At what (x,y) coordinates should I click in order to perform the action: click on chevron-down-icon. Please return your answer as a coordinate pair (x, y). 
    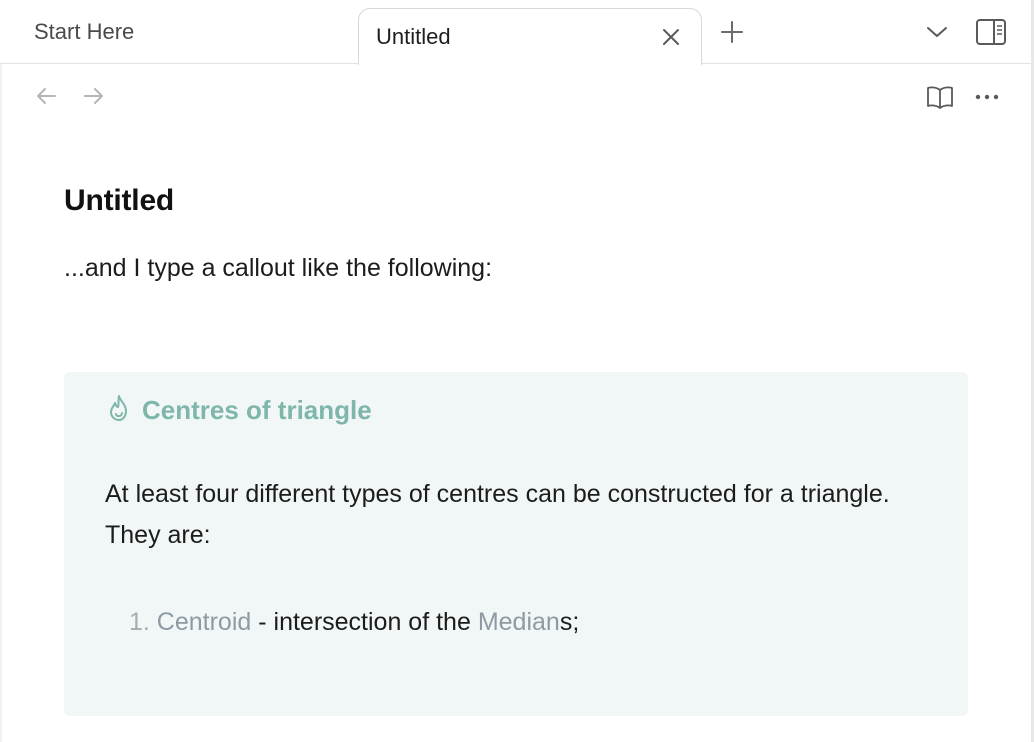
    Looking at the image, I should click on (937, 32).